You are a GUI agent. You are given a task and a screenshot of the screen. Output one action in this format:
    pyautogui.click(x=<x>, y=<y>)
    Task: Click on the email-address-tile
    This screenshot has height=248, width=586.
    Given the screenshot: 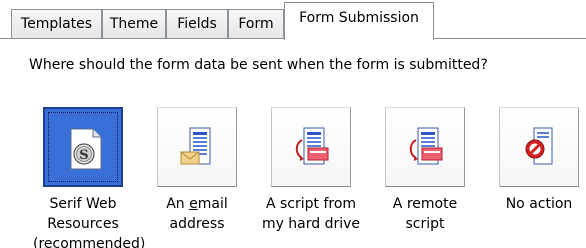 What is the action you would take?
    pyautogui.click(x=197, y=147)
    